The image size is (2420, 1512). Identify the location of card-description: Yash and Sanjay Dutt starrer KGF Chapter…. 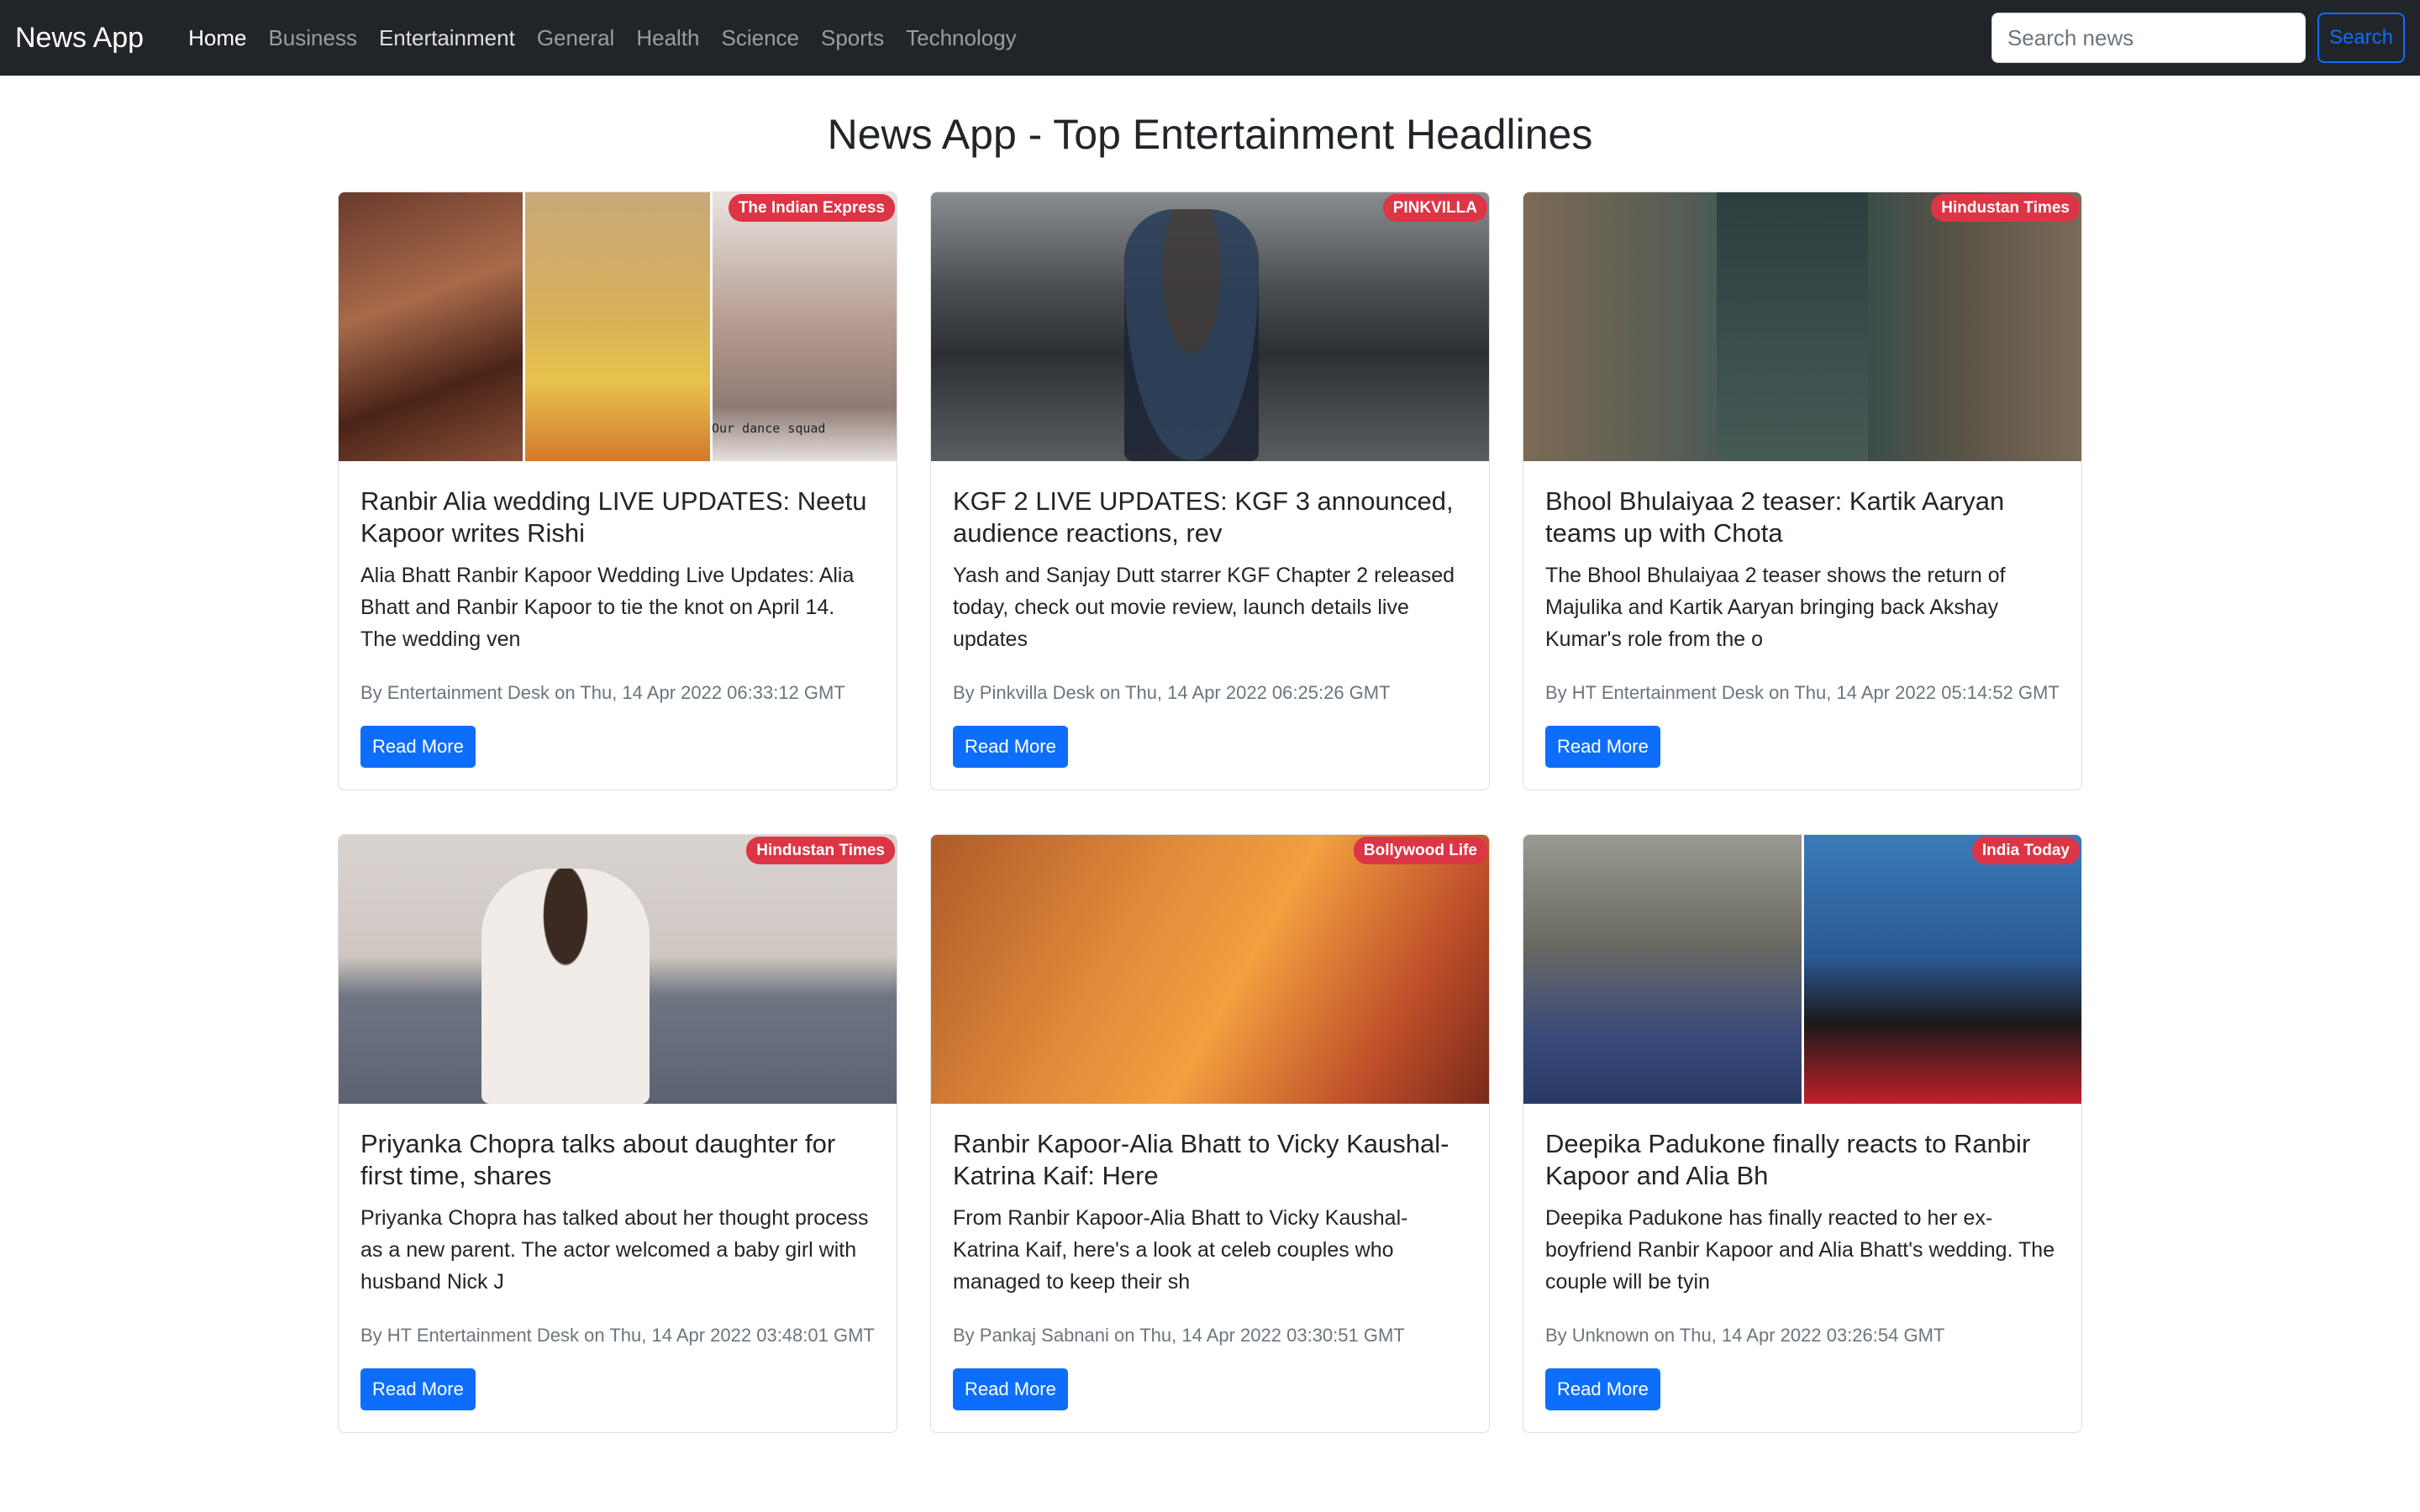
(1204, 607).